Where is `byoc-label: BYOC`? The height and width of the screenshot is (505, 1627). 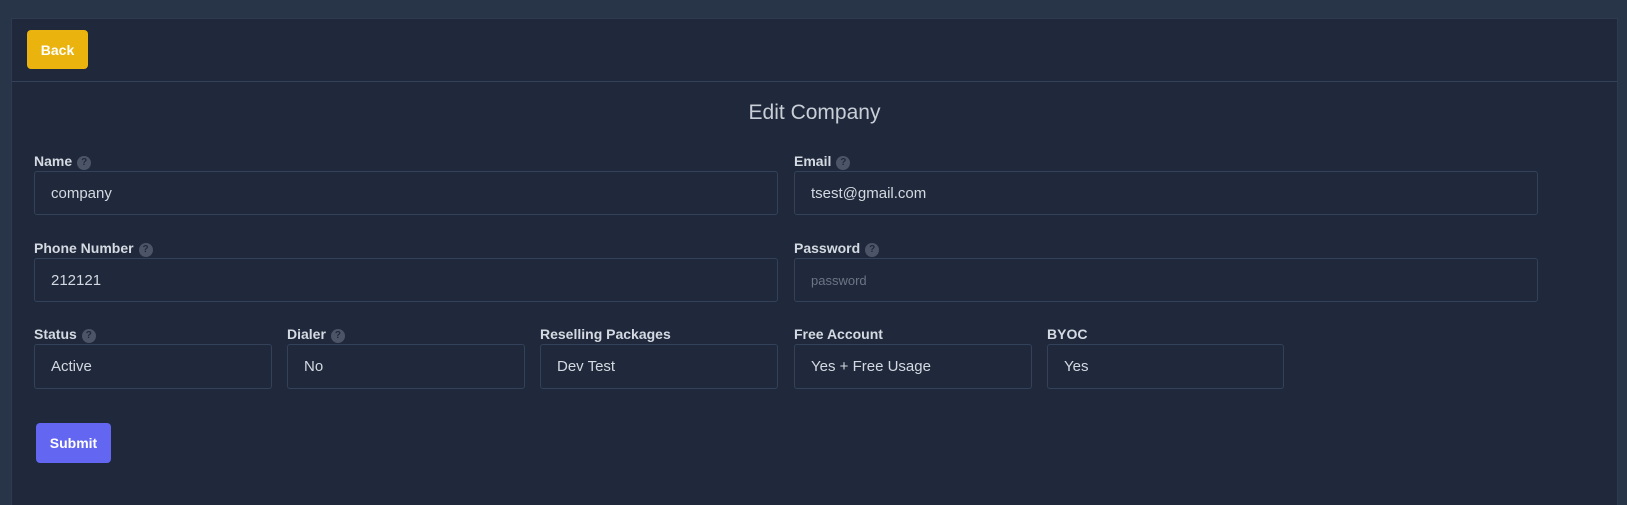
byoc-label: BYOC is located at coordinates (1067, 334).